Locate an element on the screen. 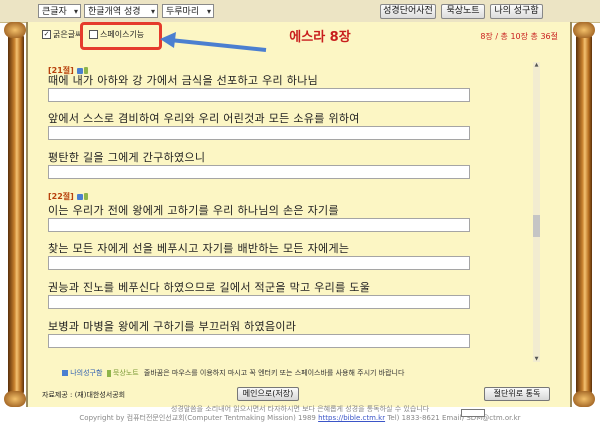 The width and height of the screenshot is (600, 429). bold-label: 굵은글씨 is located at coordinates (68, 34).